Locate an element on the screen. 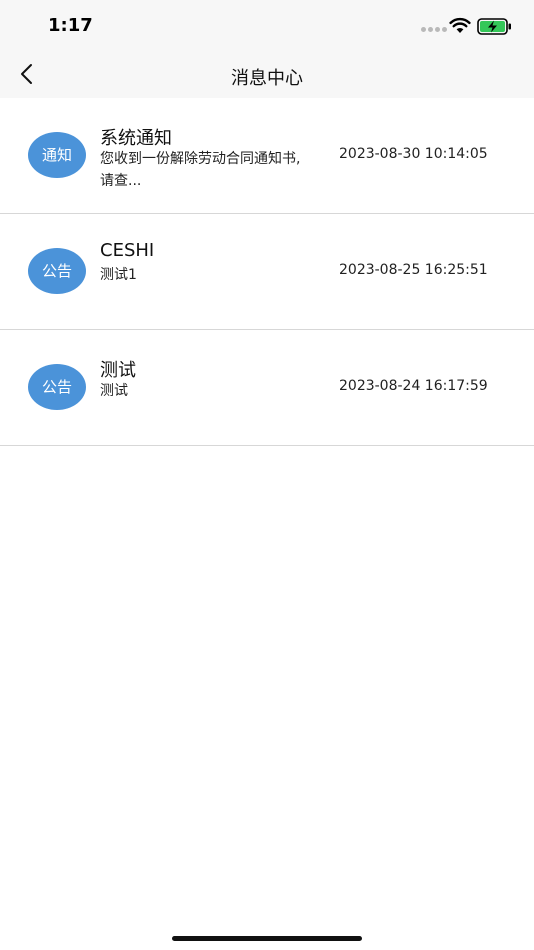 The image size is (534, 950). wifi-icon is located at coordinates (460, 25).